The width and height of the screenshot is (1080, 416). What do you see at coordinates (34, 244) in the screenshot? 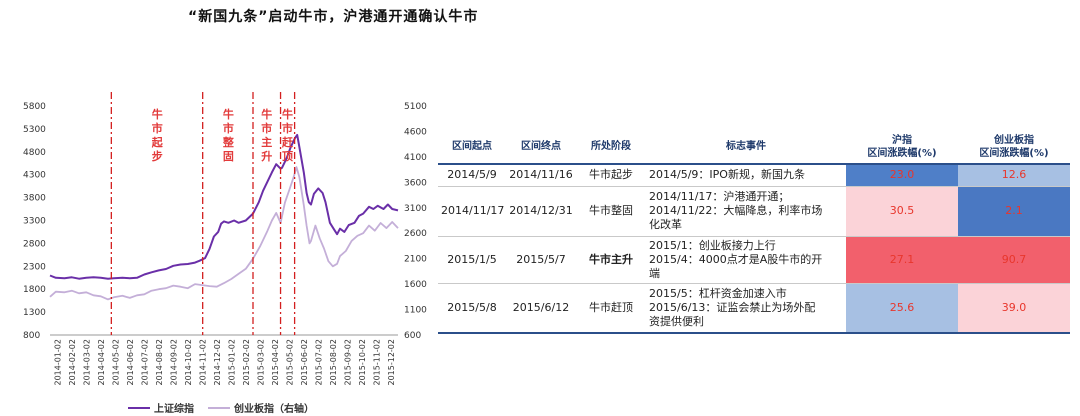
I see `left-tick-label: 2800` at bounding box center [34, 244].